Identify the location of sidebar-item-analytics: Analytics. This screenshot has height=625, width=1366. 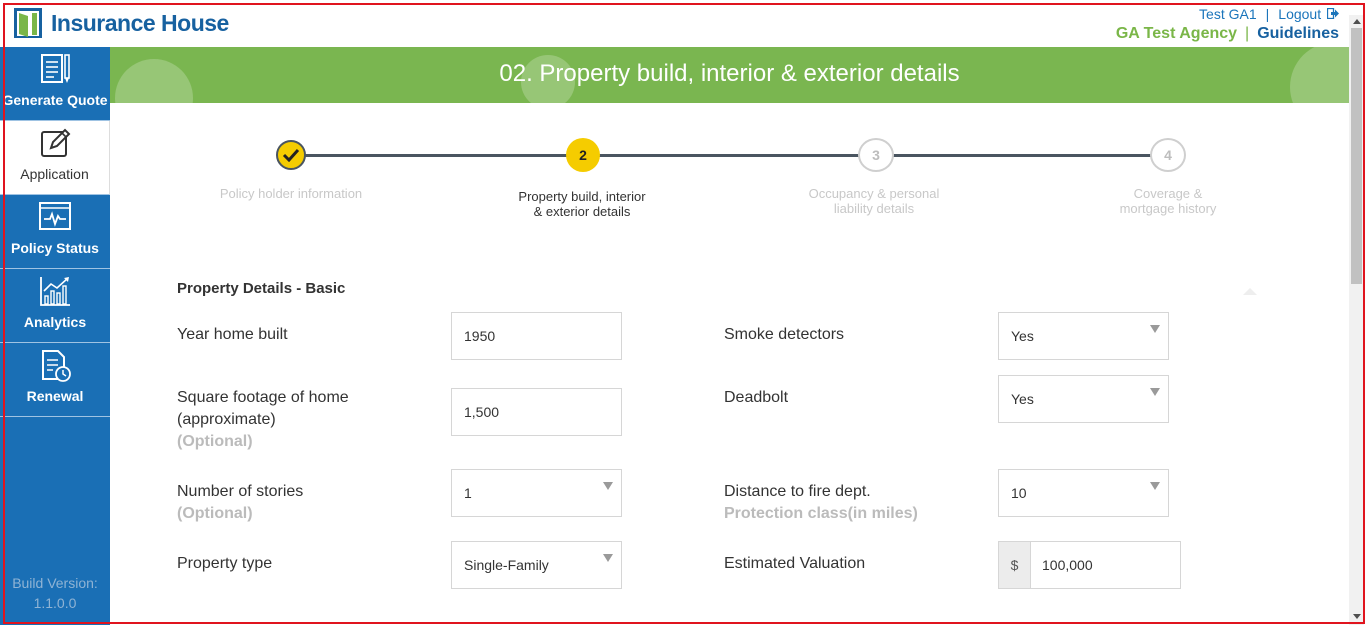
(55, 306).